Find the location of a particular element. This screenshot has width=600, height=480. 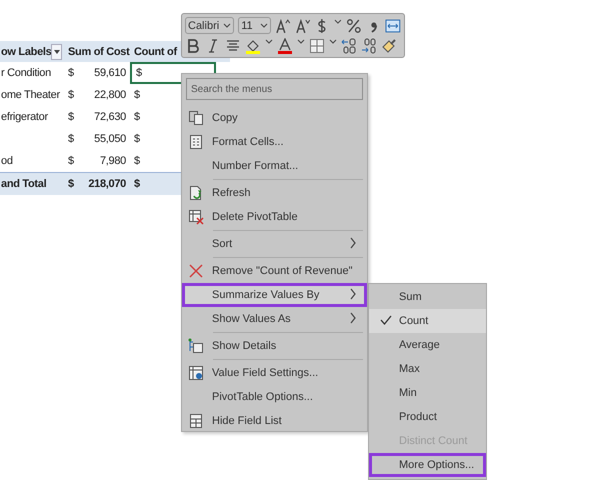

column-header: Sum of Cost is located at coordinates (99, 52).